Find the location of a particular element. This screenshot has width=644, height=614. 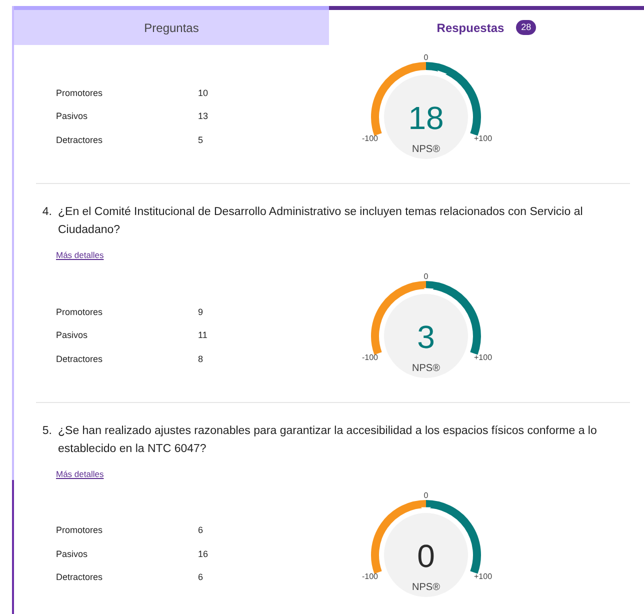

question-number: 4. is located at coordinates (47, 212).